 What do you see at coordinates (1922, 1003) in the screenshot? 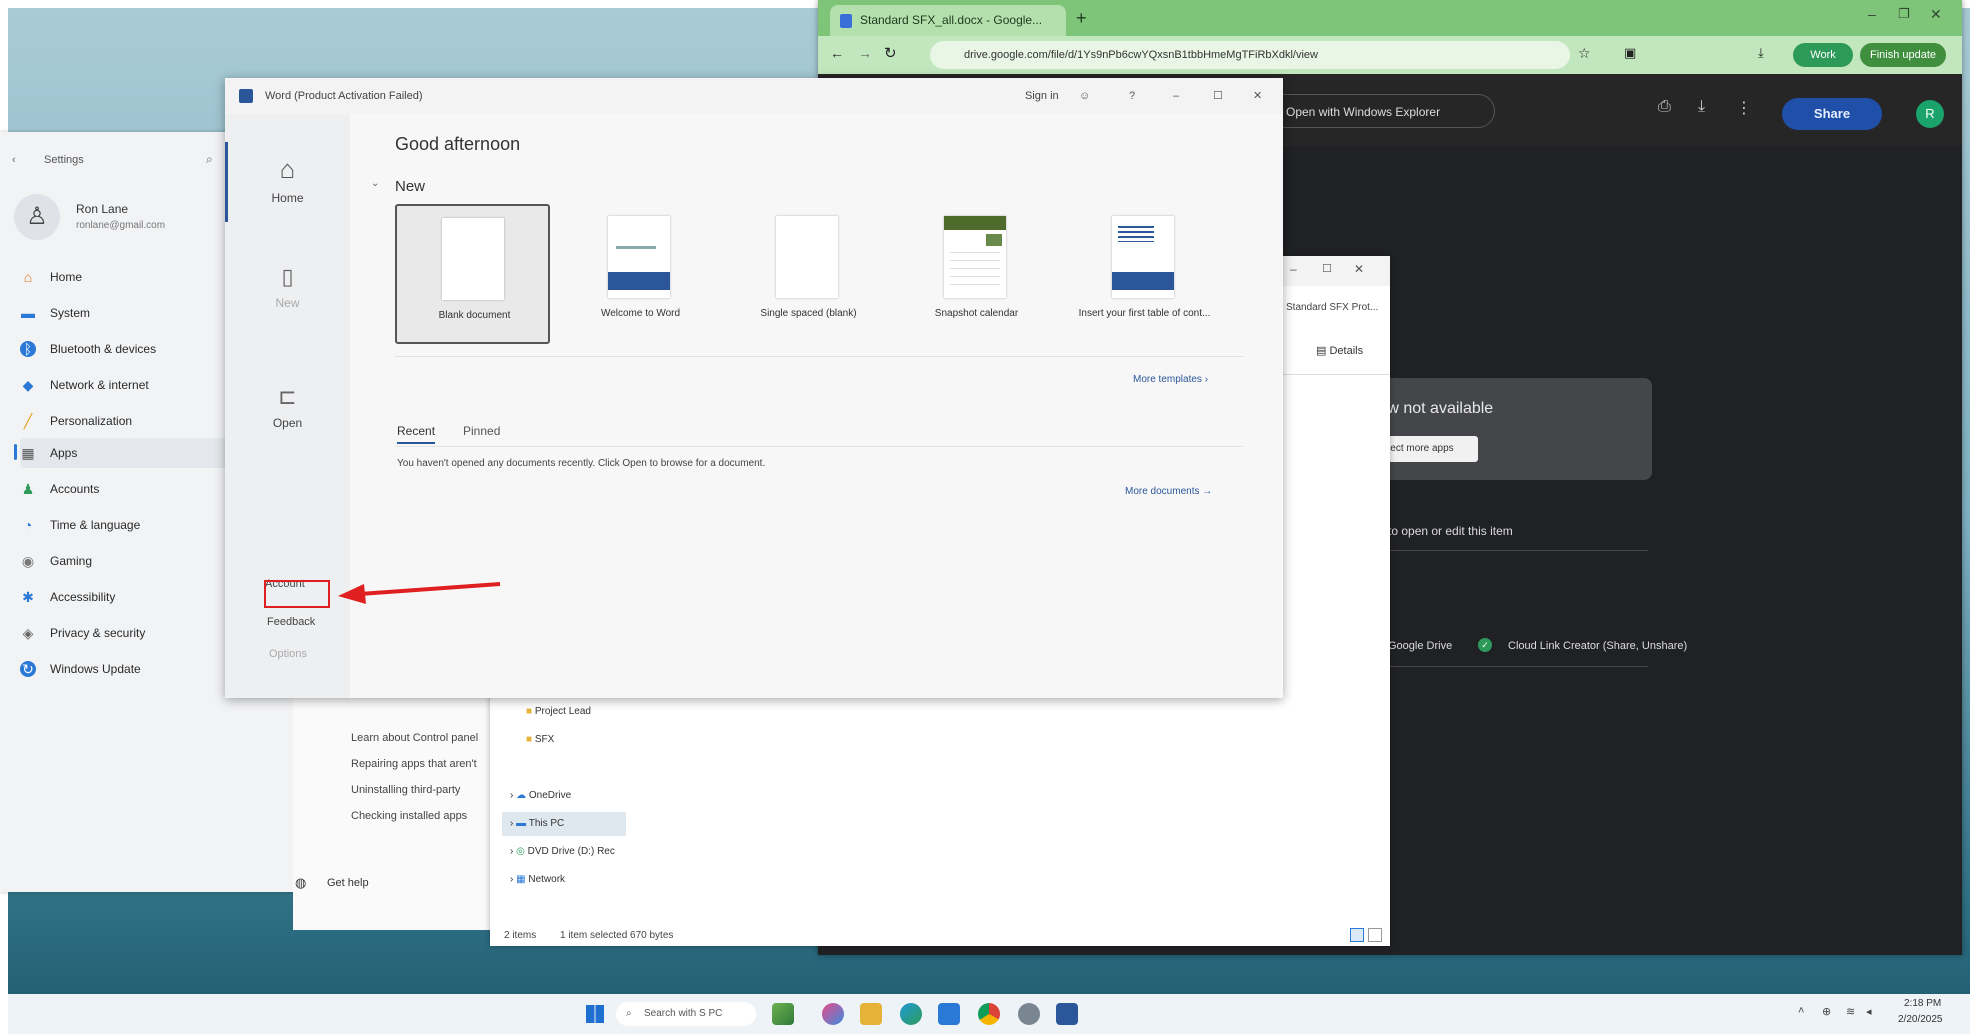
I see `clock-time: 2:18 PM` at bounding box center [1922, 1003].